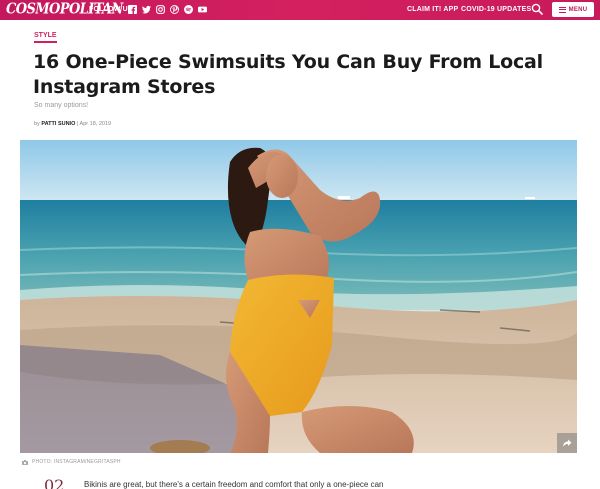  What do you see at coordinates (25, 462) in the screenshot?
I see `camera-icon` at bounding box center [25, 462].